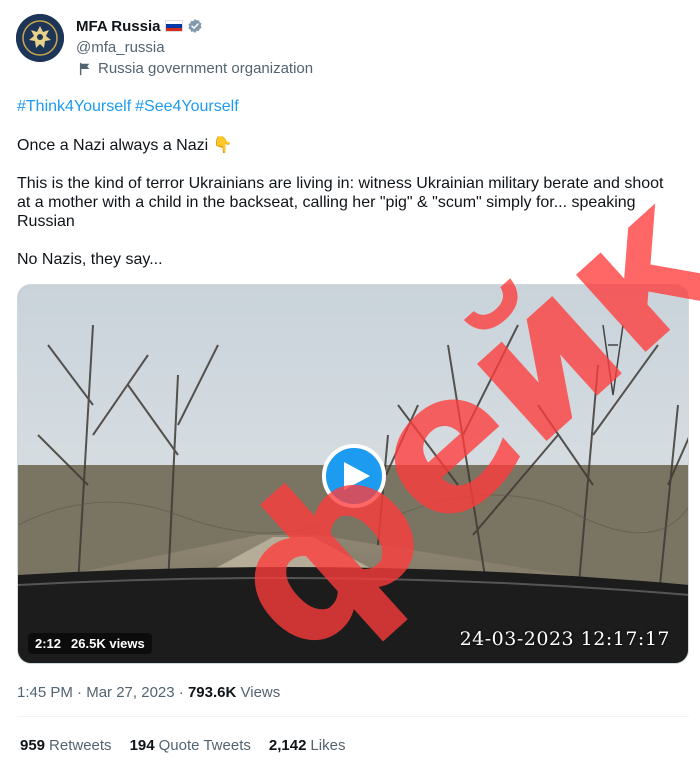 The image size is (700, 765). I want to click on tweet-meta: 1:45 PM · Mar 27, 2023 · 793.6K Views, so click(149, 692).